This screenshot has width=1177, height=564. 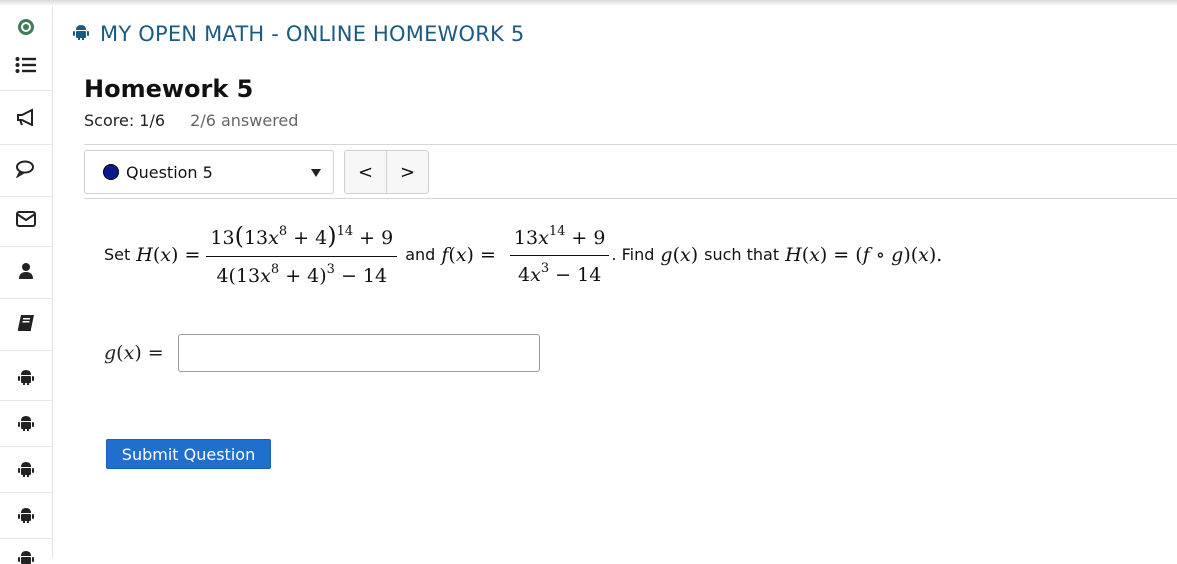 What do you see at coordinates (420, 254) in the screenshot?
I see `and-label: and` at bounding box center [420, 254].